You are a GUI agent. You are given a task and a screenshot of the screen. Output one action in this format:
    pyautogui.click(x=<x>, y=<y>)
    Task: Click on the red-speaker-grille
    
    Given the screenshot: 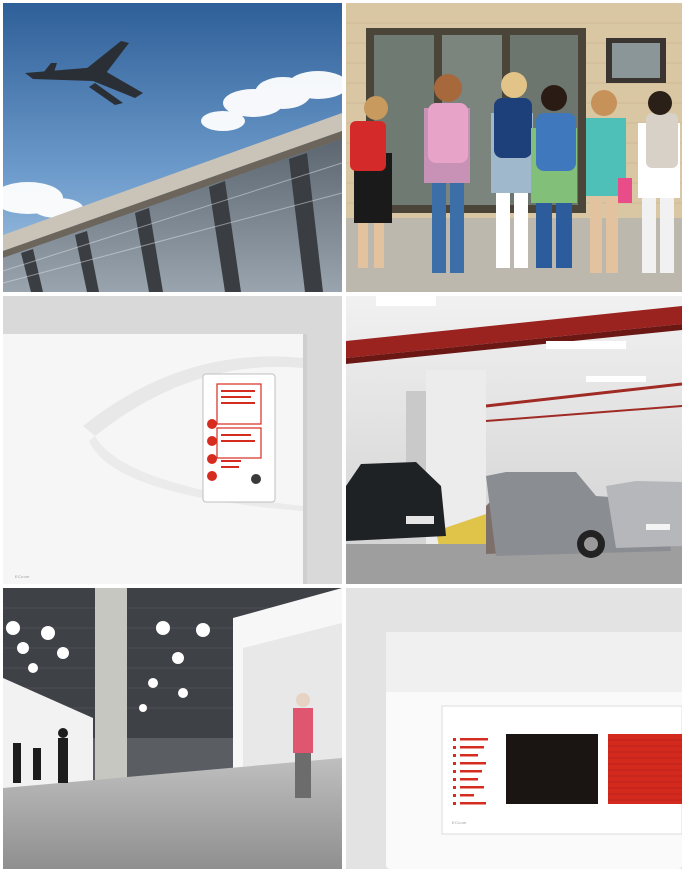 What is the action you would take?
    pyautogui.click(x=645, y=769)
    